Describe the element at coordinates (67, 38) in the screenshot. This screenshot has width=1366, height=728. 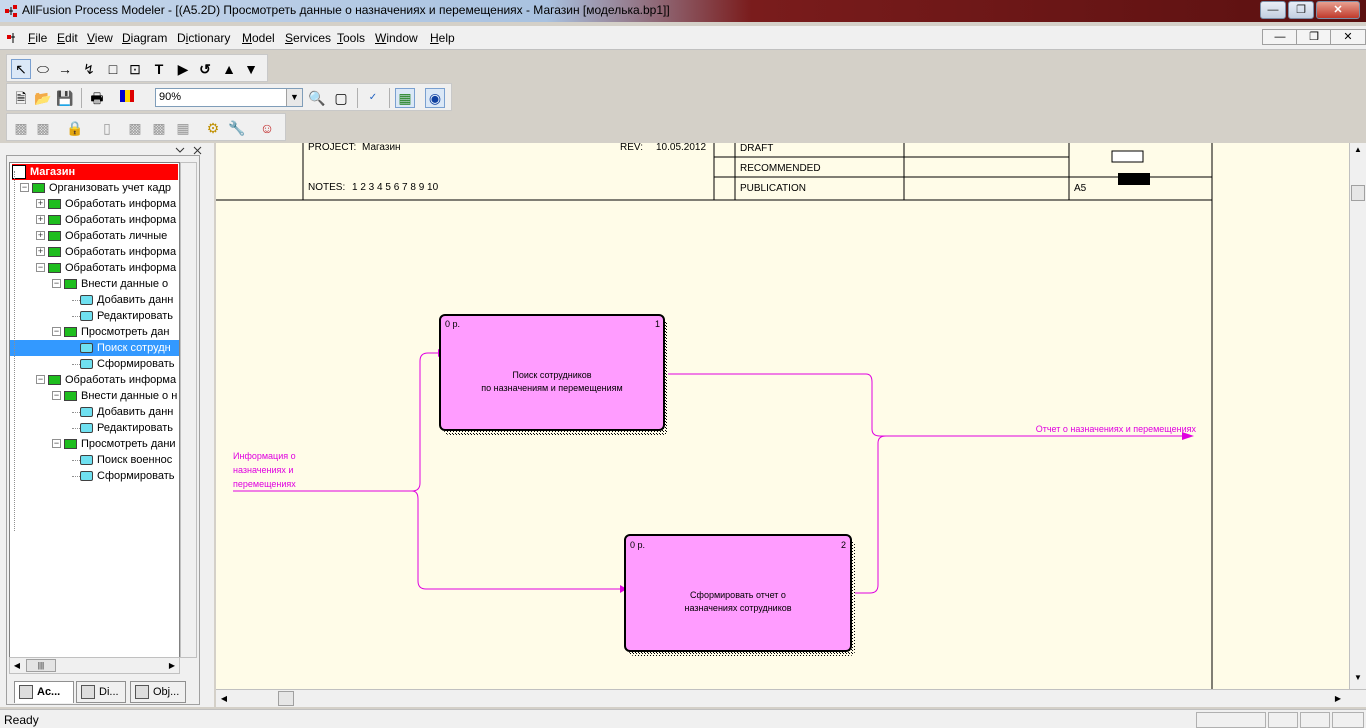
I see `menu-edit: Edit` at that location.